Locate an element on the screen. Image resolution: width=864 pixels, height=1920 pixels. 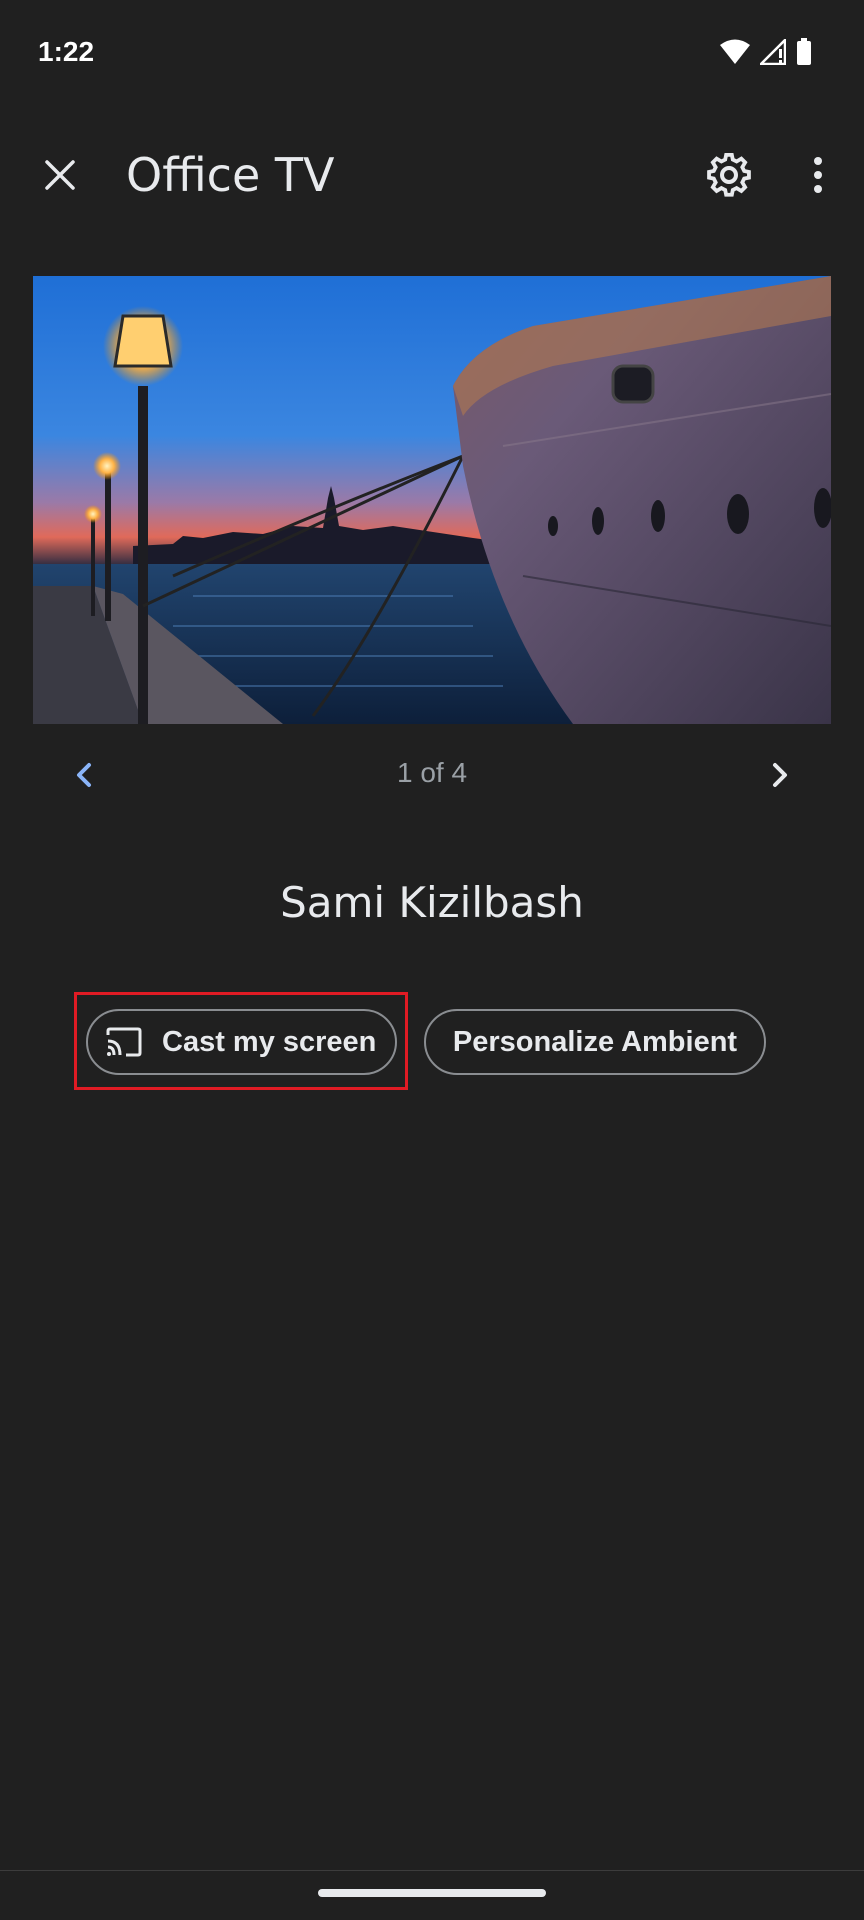
signal-icon is located at coordinates (772, 53).